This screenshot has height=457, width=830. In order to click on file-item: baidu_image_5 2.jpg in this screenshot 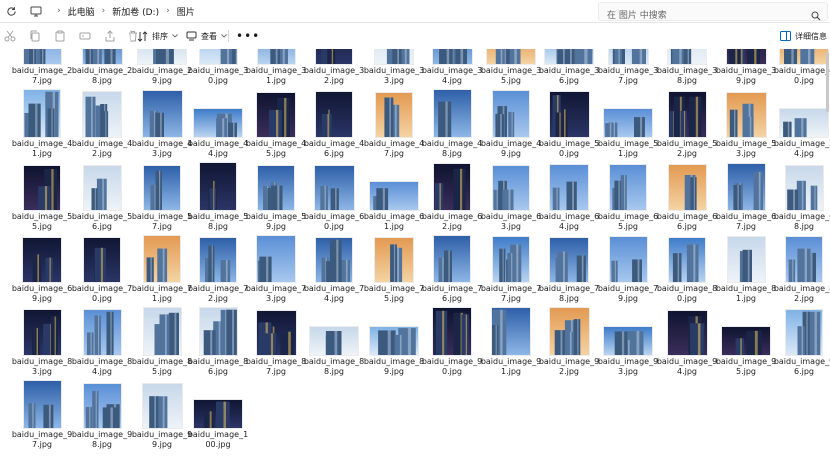, I will do `click(687, 125)`.